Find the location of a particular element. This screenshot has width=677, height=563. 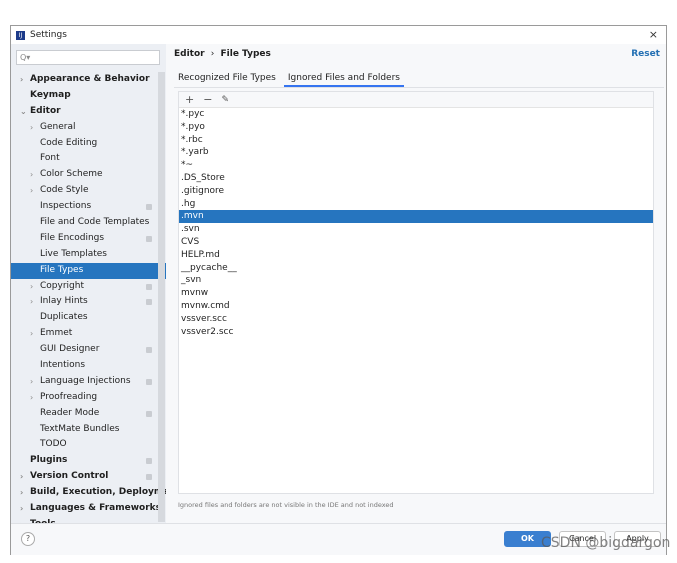

title-bar: IJ Settings × is located at coordinates (338, 35).